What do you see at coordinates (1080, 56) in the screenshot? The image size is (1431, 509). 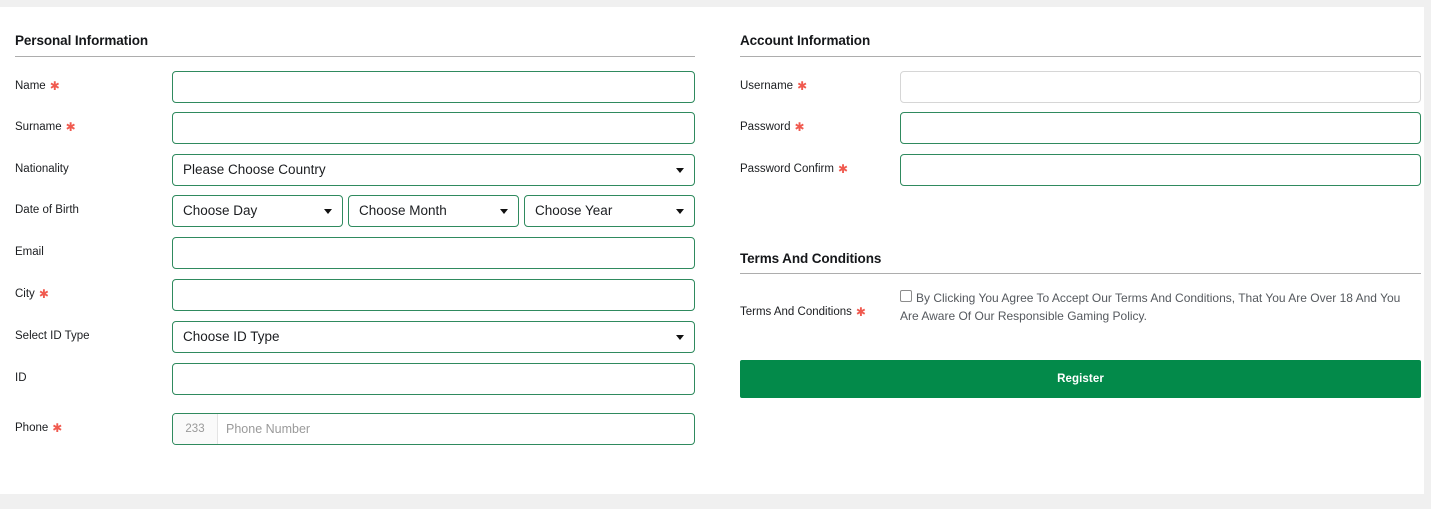 I see `account-information-divider` at bounding box center [1080, 56].